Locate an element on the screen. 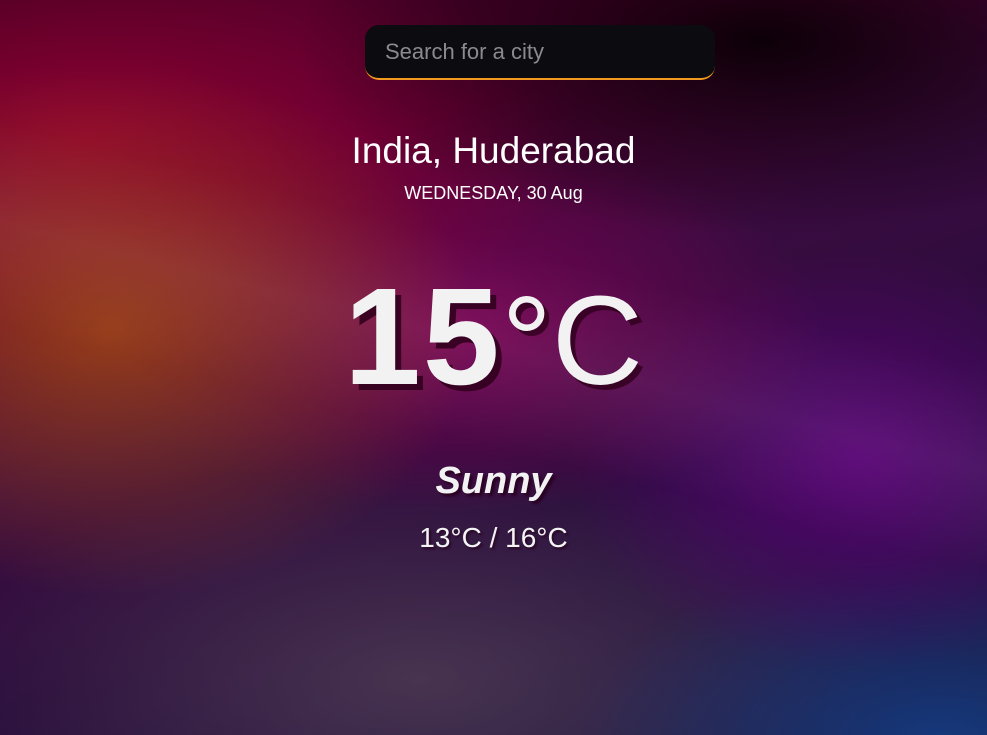  search-box is located at coordinates (540, 52).